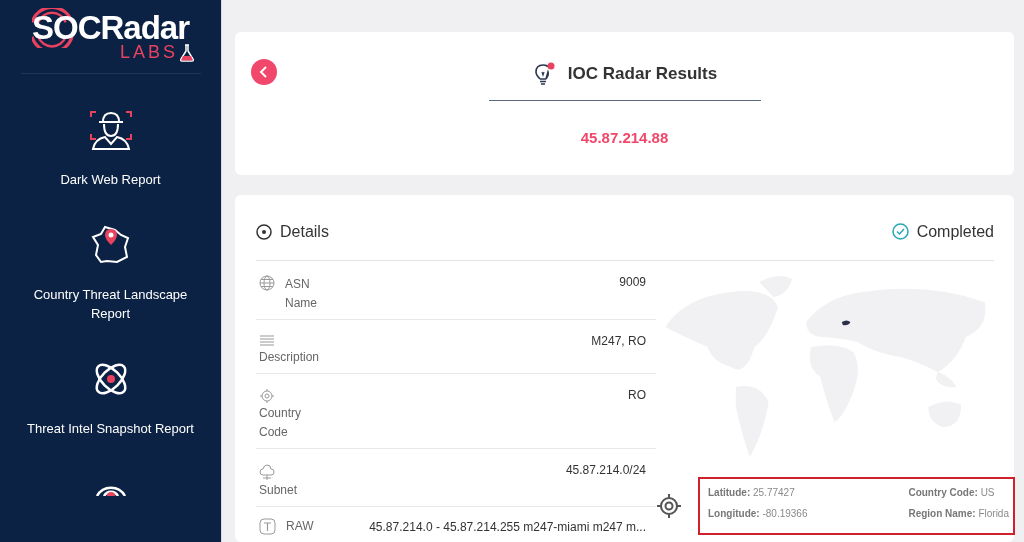 The image size is (1024, 542). I want to click on location-field: Longitude: -80.19366, so click(798, 513).